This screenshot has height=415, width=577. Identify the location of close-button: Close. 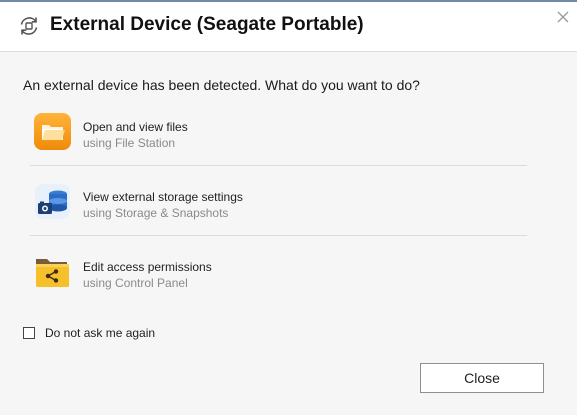
(482, 378).